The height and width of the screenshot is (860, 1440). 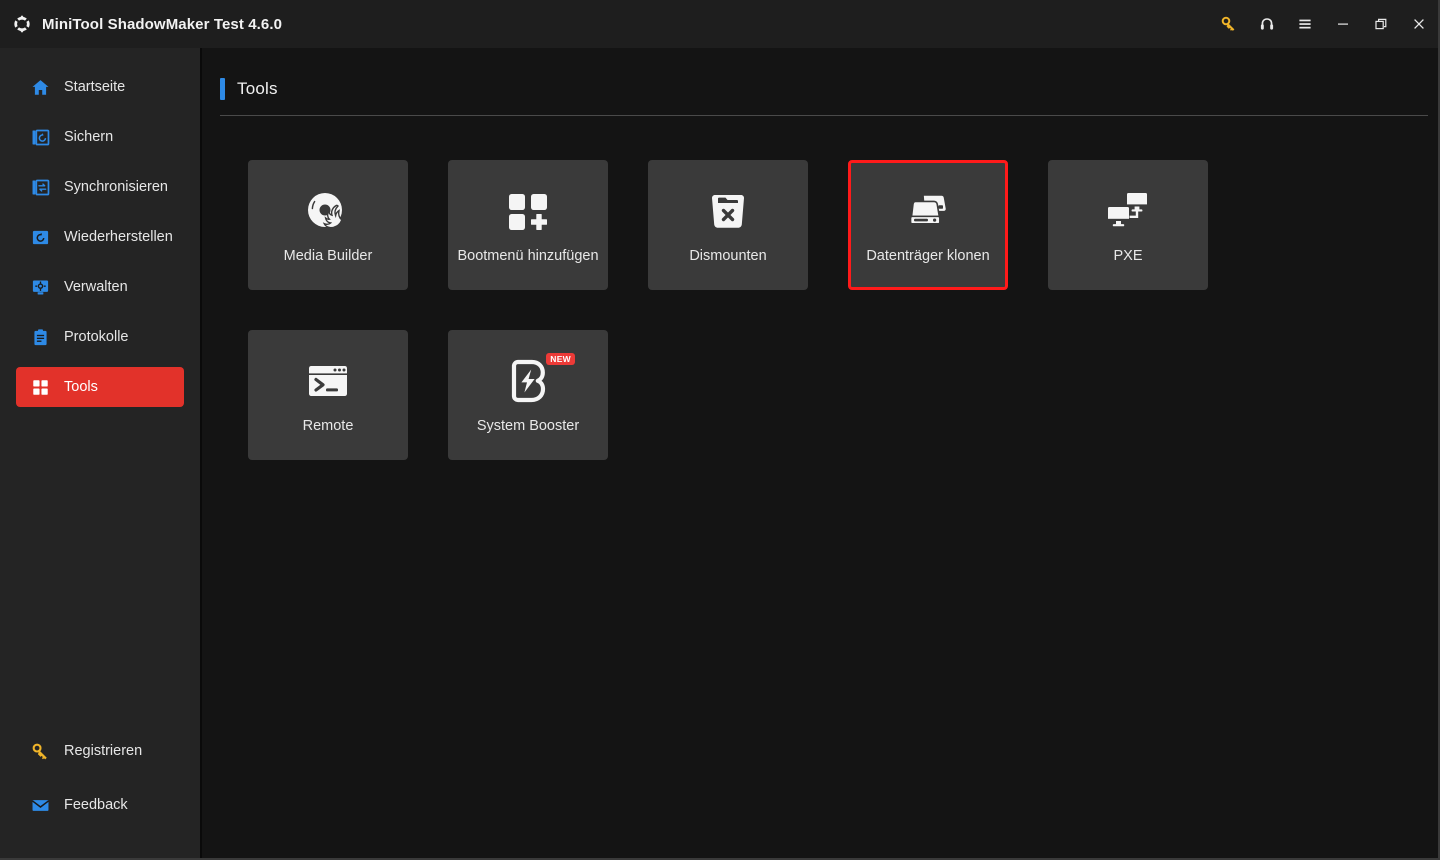 I want to click on add-boot-menu-icon, so click(x=528, y=211).